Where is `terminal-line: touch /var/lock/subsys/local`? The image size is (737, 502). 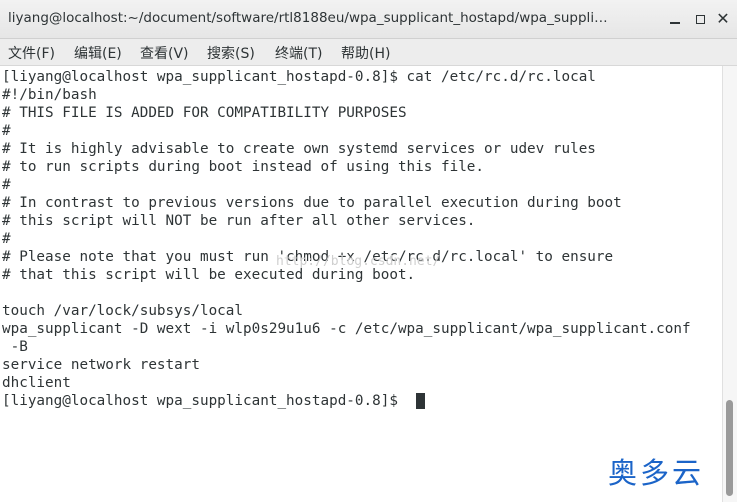
terminal-line: touch /var/lock/subsys/local is located at coordinates (123, 311).